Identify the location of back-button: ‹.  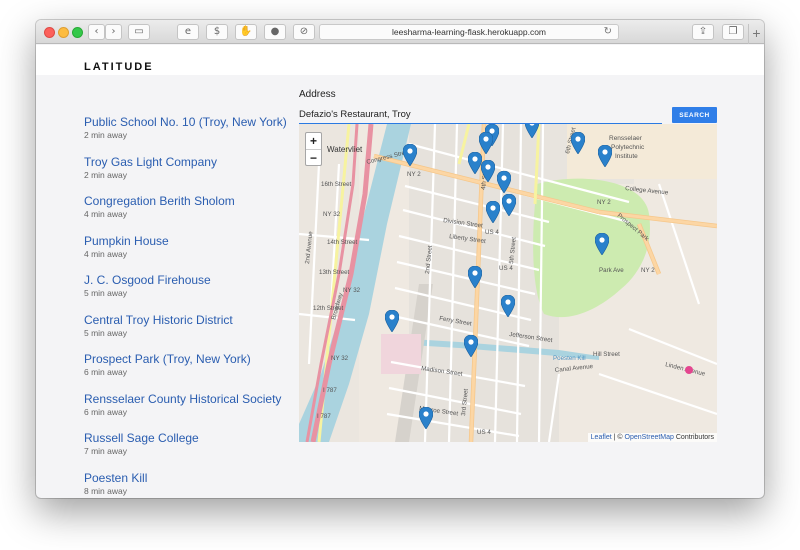
(96, 32).